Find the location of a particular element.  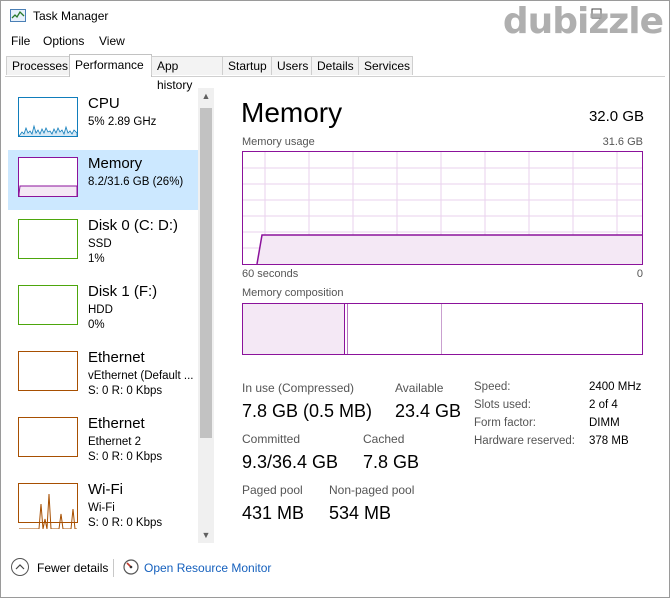

sidebar-memory-usage: 8.2/31.6 GB (26%) is located at coordinates (136, 182).